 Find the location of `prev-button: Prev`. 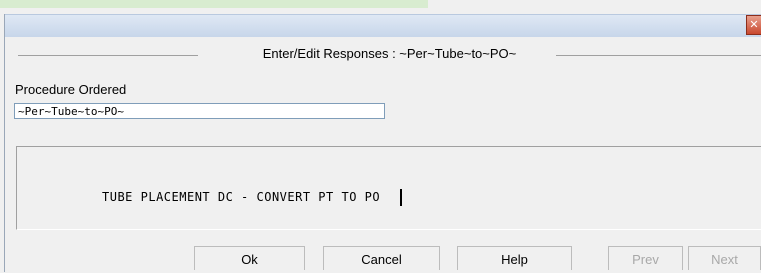

prev-button: Prev is located at coordinates (645, 258).